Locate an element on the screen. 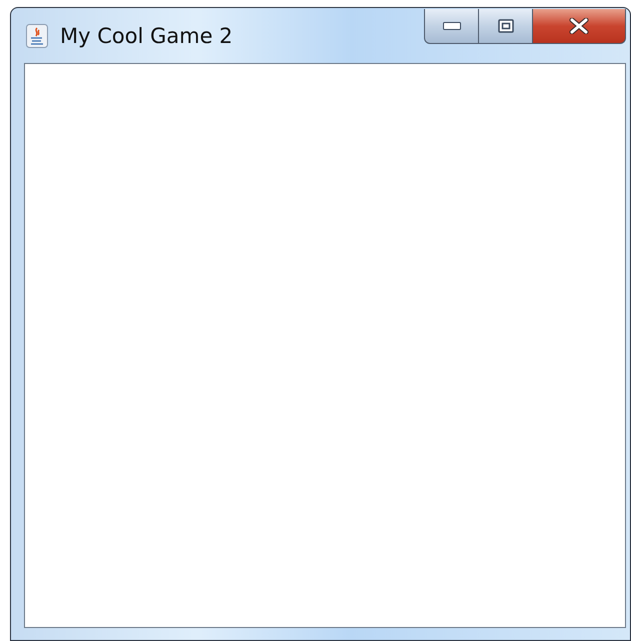 This screenshot has height=641, width=631. maximize-button is located at coordinates (506, 26).